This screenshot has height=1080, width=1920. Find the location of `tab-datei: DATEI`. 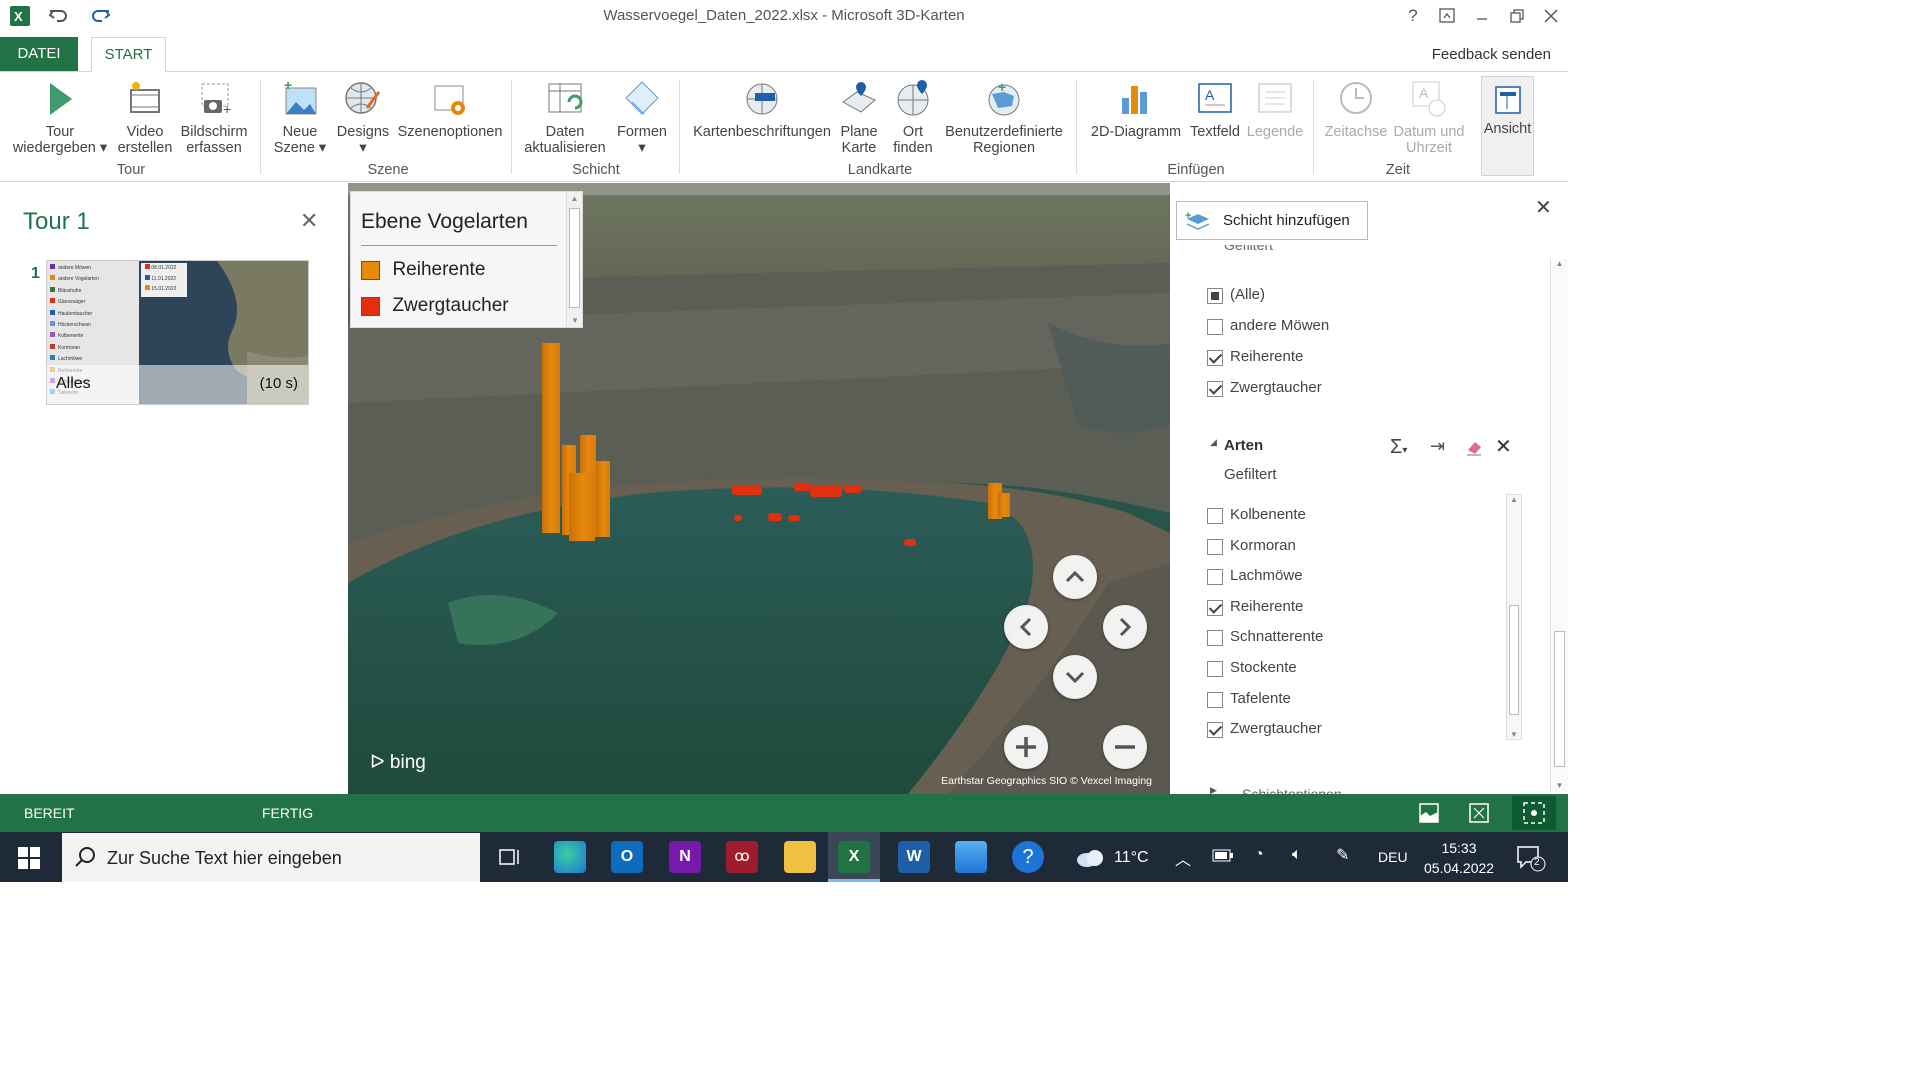

tab-datei: DATEI is located at coordinates (39, 54).